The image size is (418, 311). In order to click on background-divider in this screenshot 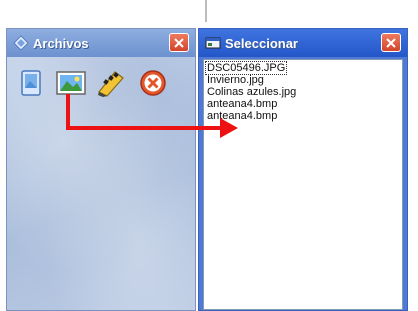, I will do `click(206, 11)`.